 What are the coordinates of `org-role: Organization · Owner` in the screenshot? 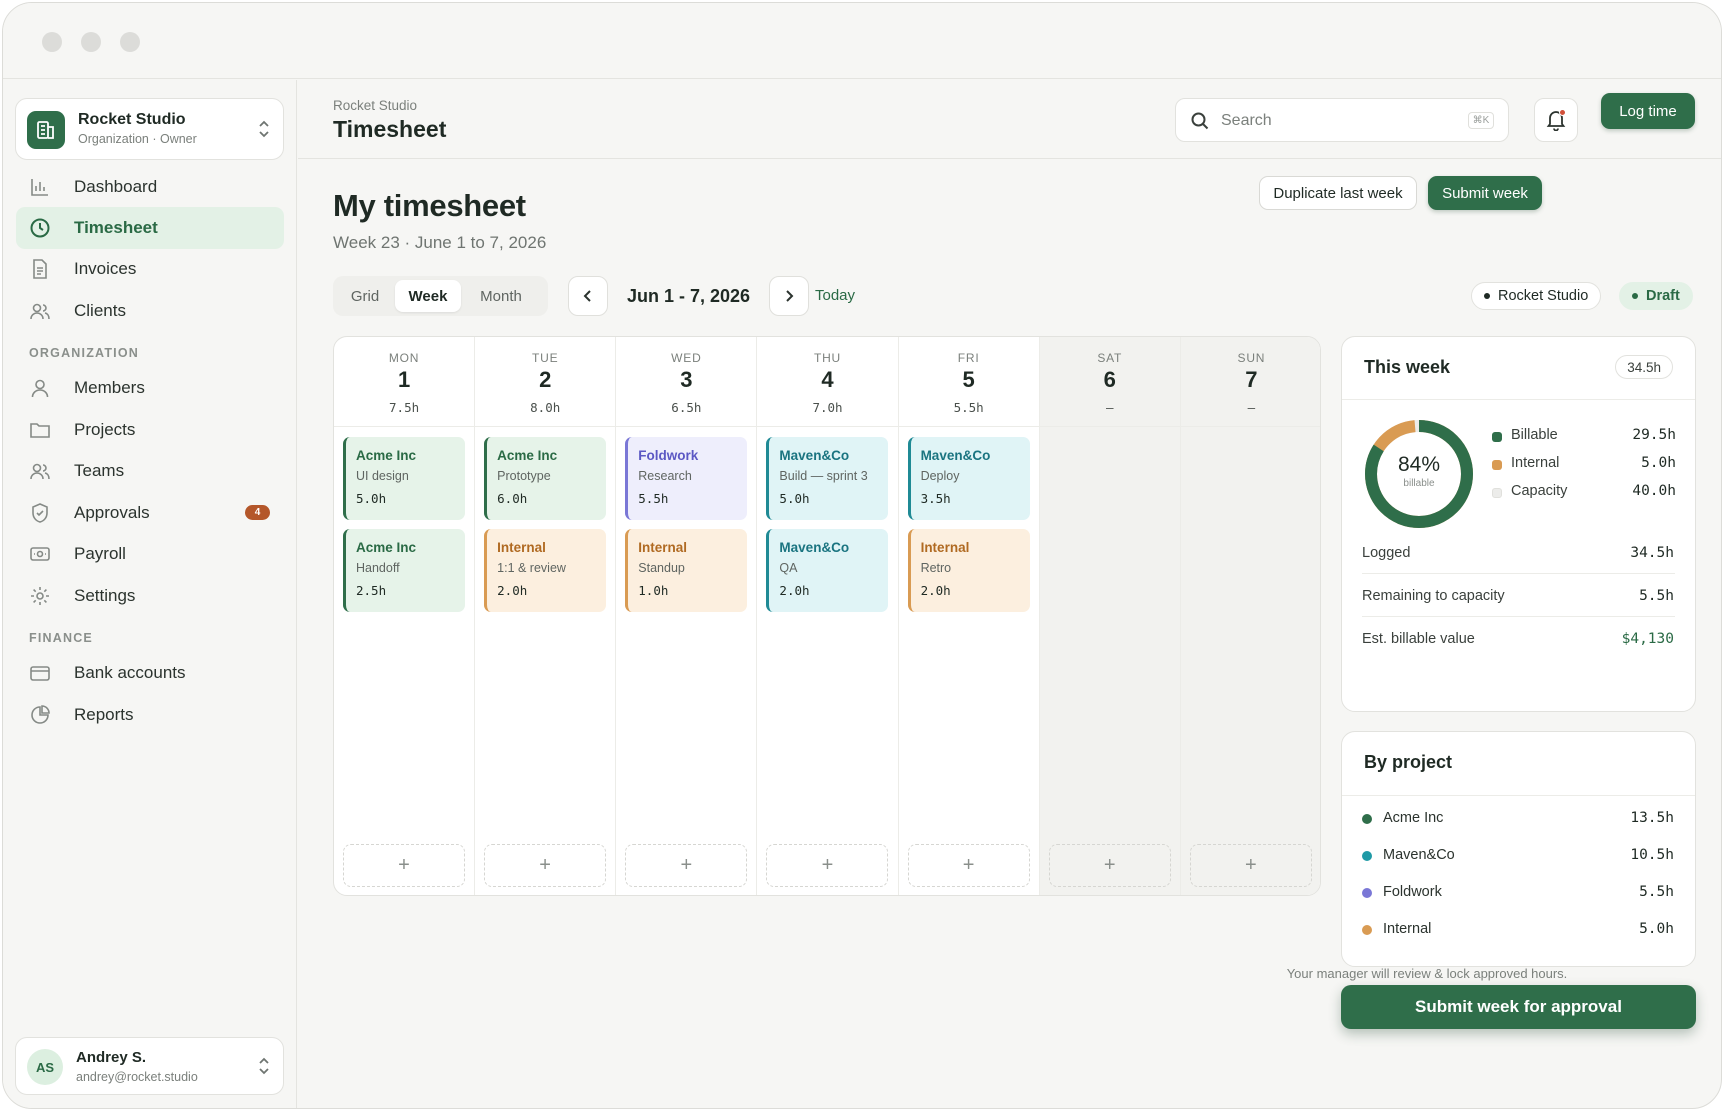 It's located at (137, 139).